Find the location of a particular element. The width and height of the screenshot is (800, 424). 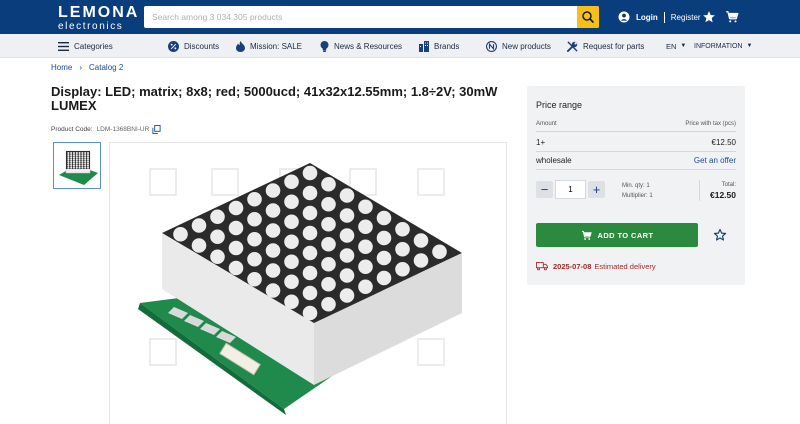

delivery-date: 2025-07-08 is located at coordinates (572, 266).